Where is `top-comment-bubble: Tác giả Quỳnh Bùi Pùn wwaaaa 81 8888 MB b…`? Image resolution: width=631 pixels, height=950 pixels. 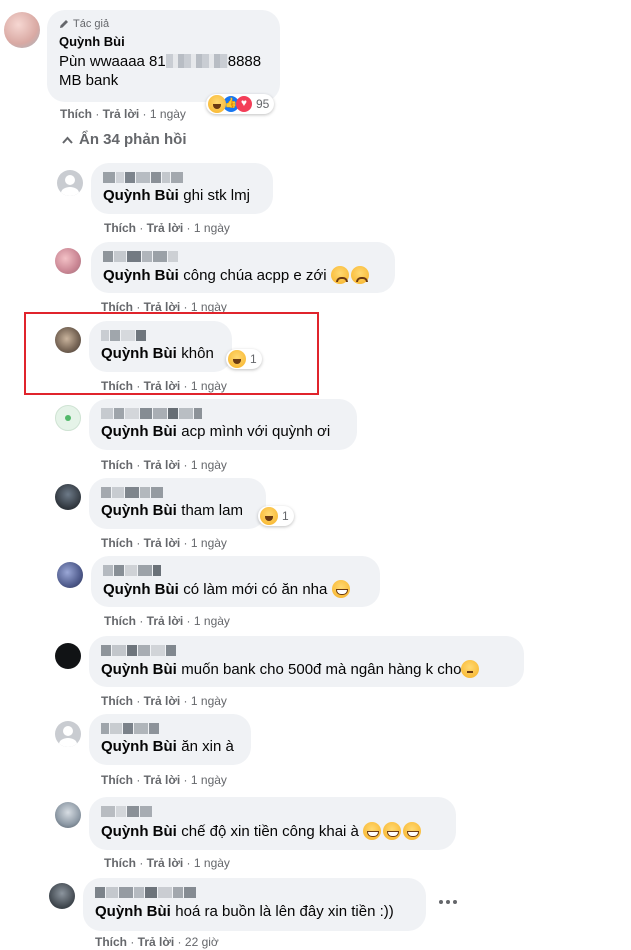
top-comment-bubble: Tác giả Quỳnh Bùi Pùn wwaaaa 81 8888 MB b… is located at coordinates (163, 56).